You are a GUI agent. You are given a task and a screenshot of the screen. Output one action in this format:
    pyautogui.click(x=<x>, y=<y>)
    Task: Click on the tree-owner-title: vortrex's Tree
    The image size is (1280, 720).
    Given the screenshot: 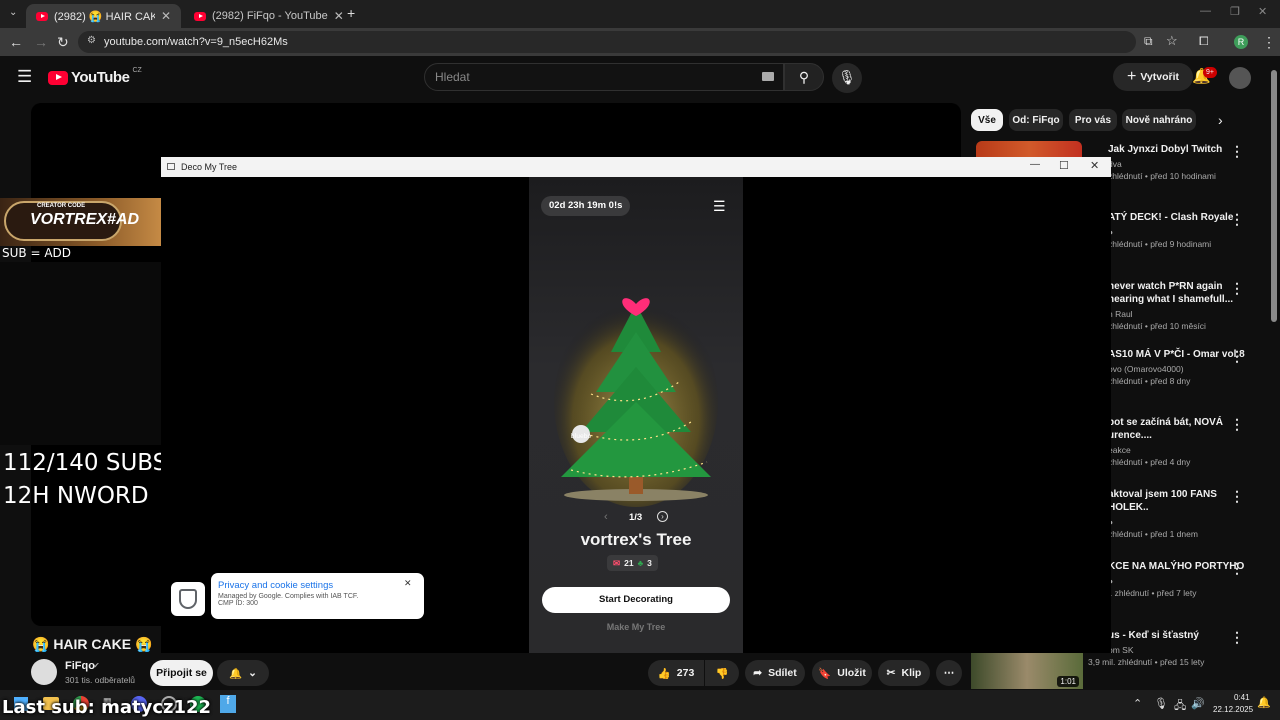 What is the action you would take?
    pyautogui.click(x=636, y=539)
    